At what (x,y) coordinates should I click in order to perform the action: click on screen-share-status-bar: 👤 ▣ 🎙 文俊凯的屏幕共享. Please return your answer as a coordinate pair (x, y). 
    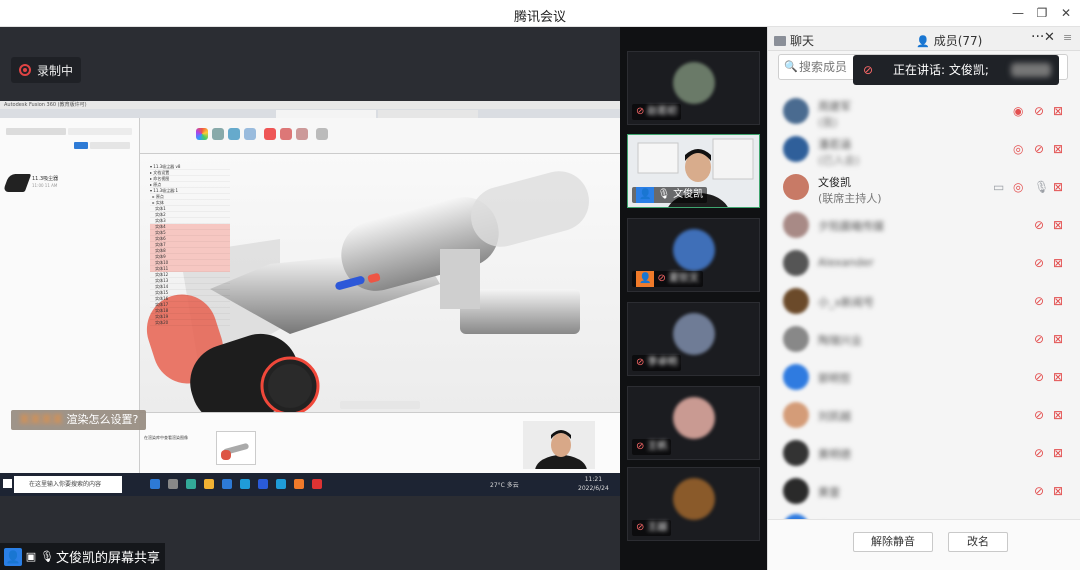
    Looking at the image, I should click on (82, 556).